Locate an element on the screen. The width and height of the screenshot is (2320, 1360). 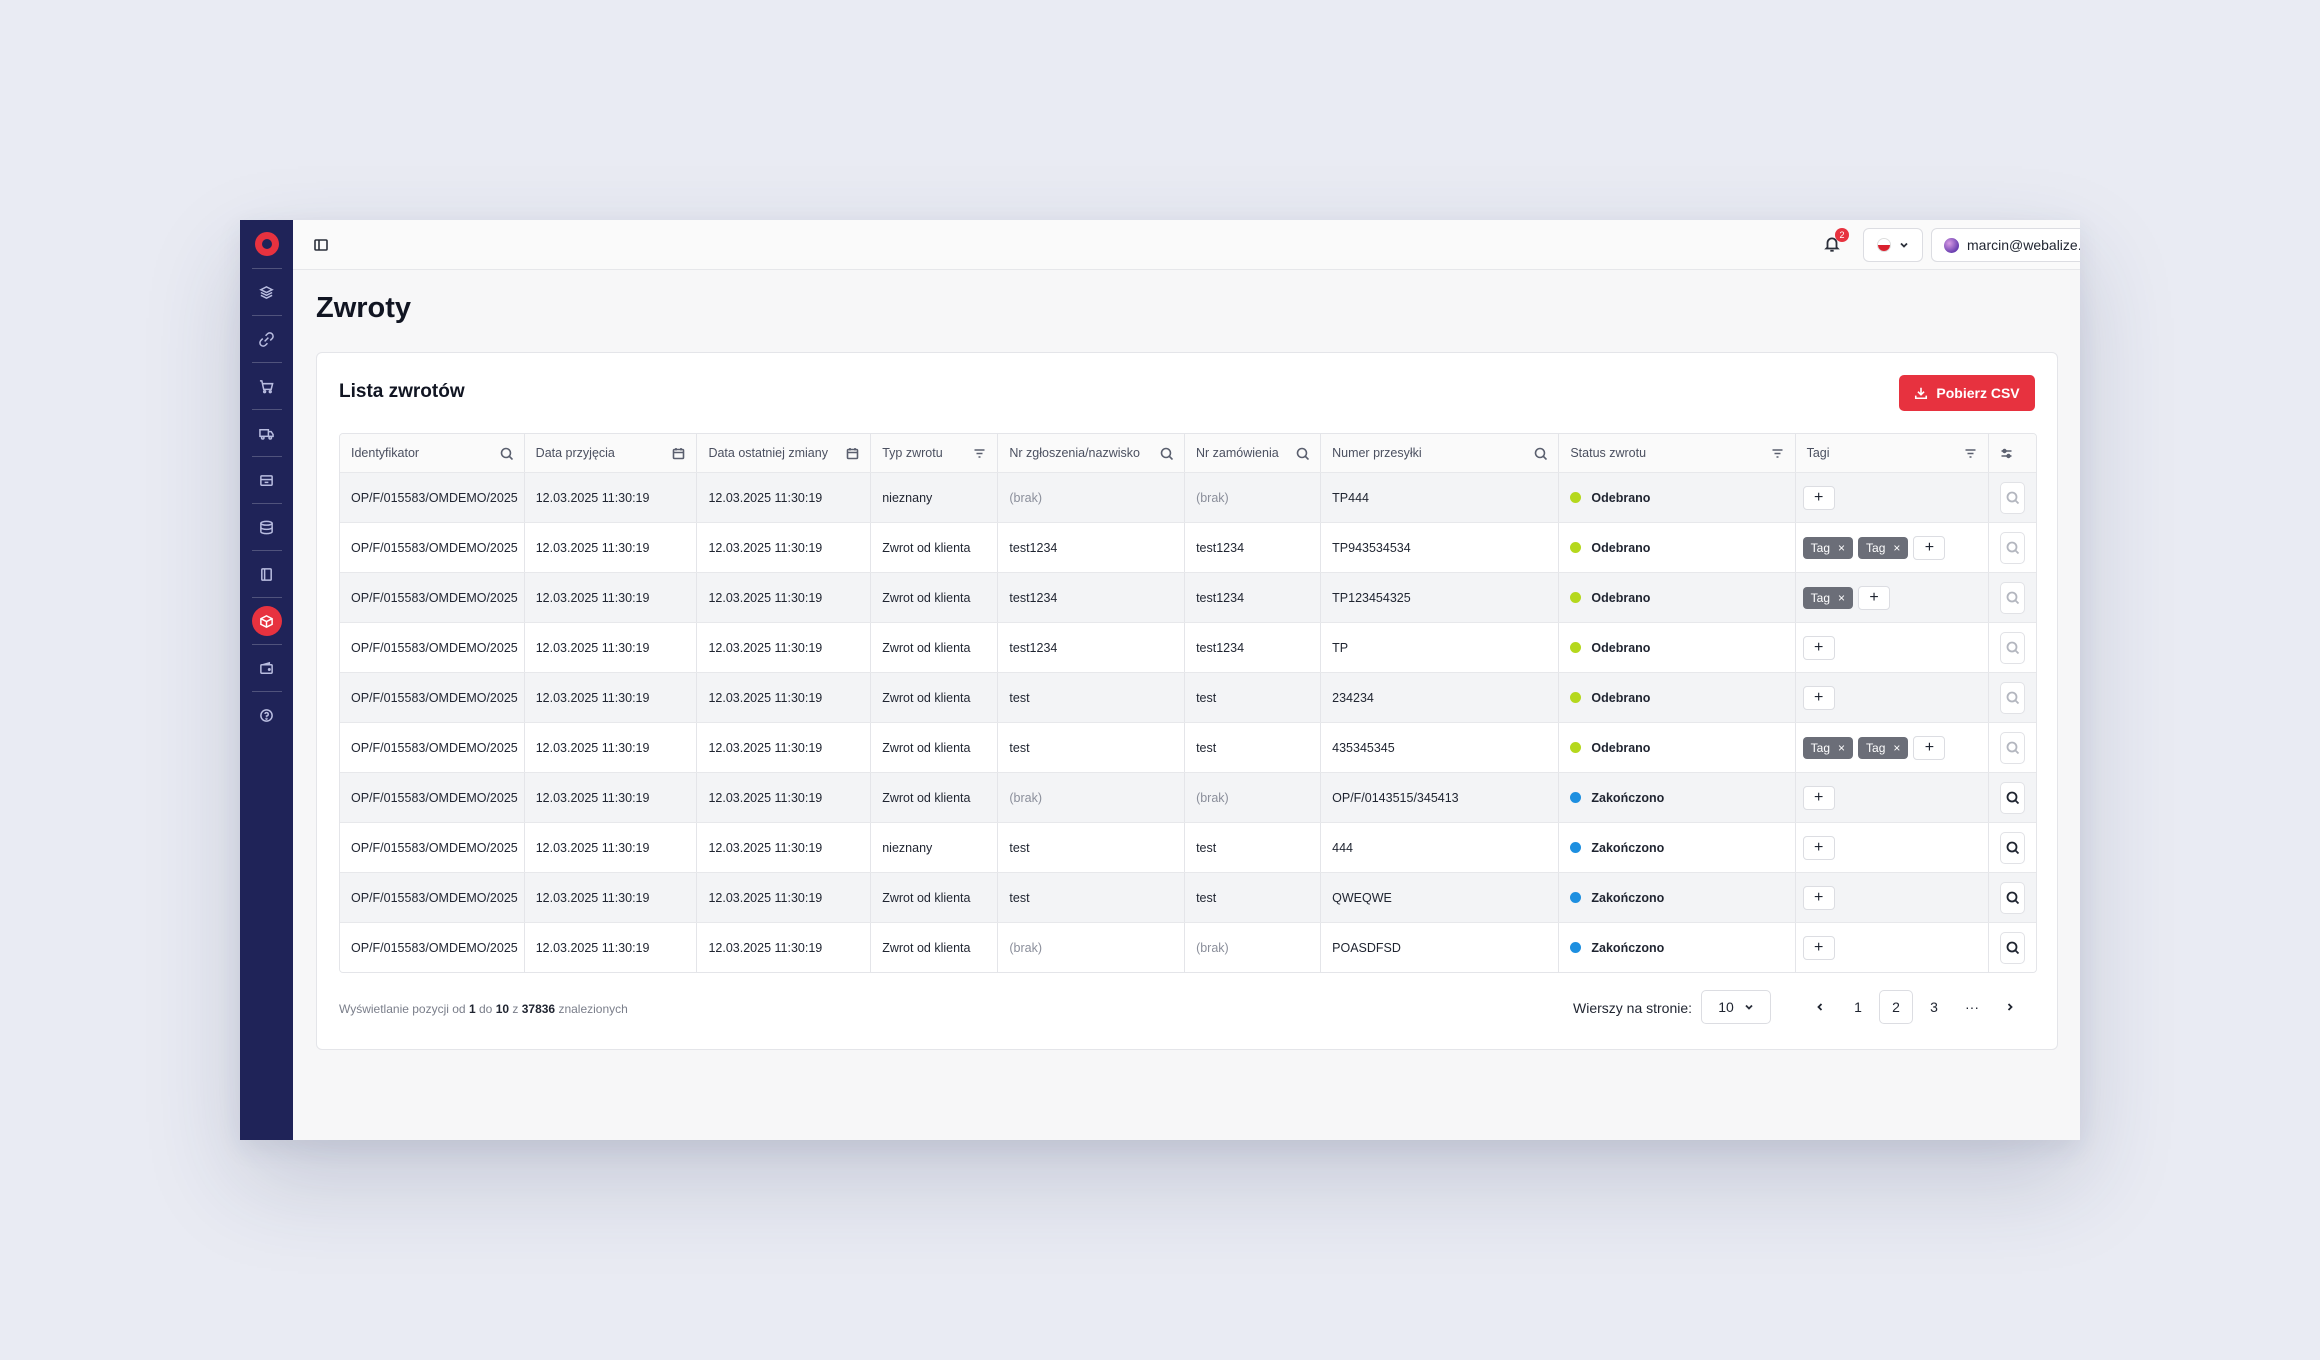
column-header-order: Nr zamówienia is located at coordinates (1252, 453).